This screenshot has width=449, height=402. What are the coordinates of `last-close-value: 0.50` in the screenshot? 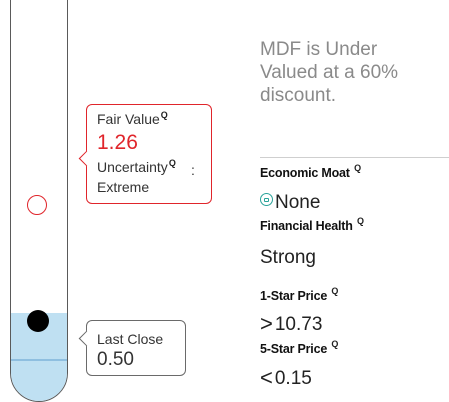 It's located at (115, 359).